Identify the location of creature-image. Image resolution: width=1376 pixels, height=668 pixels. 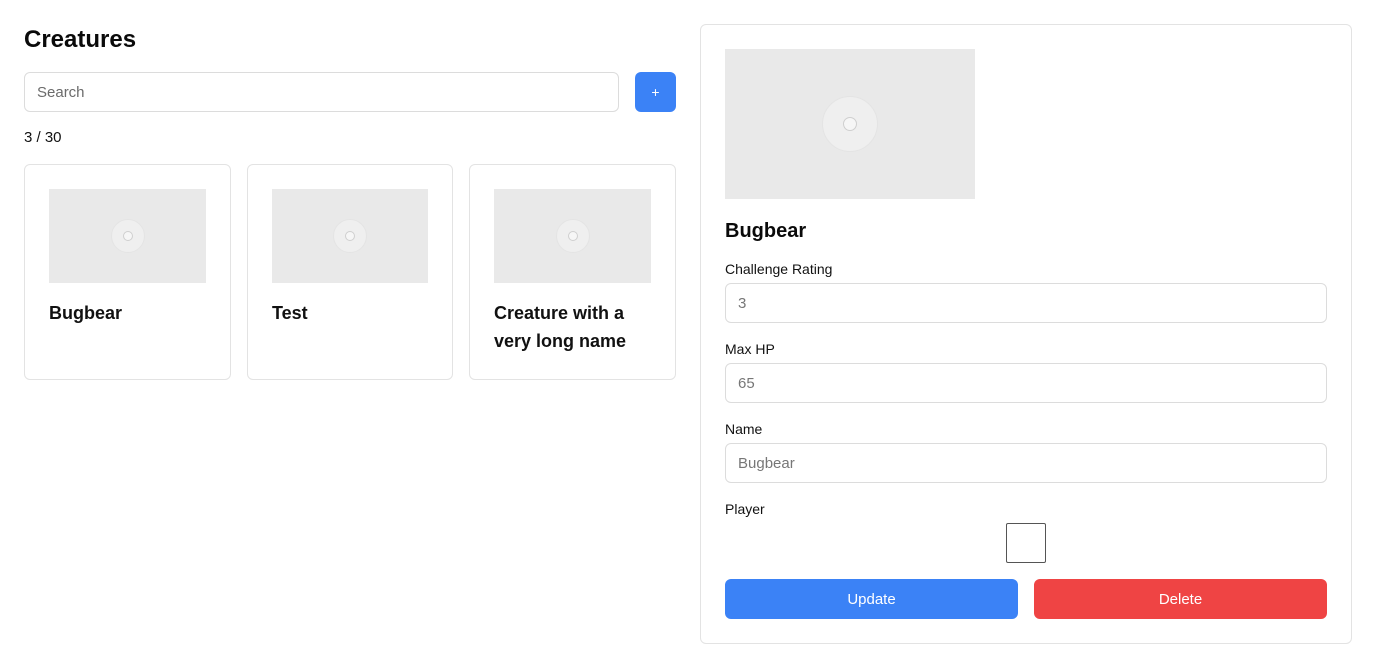
(850, 124).